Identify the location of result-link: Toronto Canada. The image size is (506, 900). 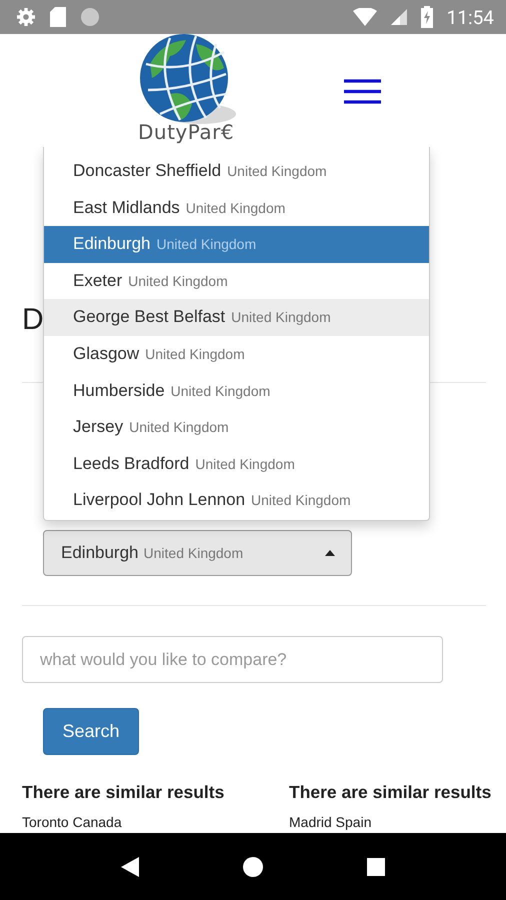
(72, 822).